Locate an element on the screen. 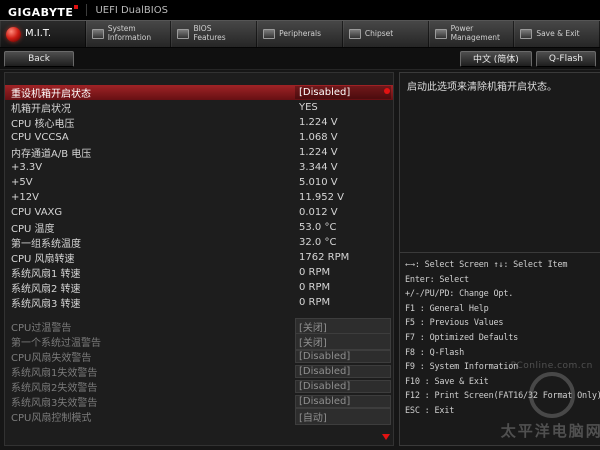  bios-product-title: UEFI DualBIOS is located at coordinates (131, 10).